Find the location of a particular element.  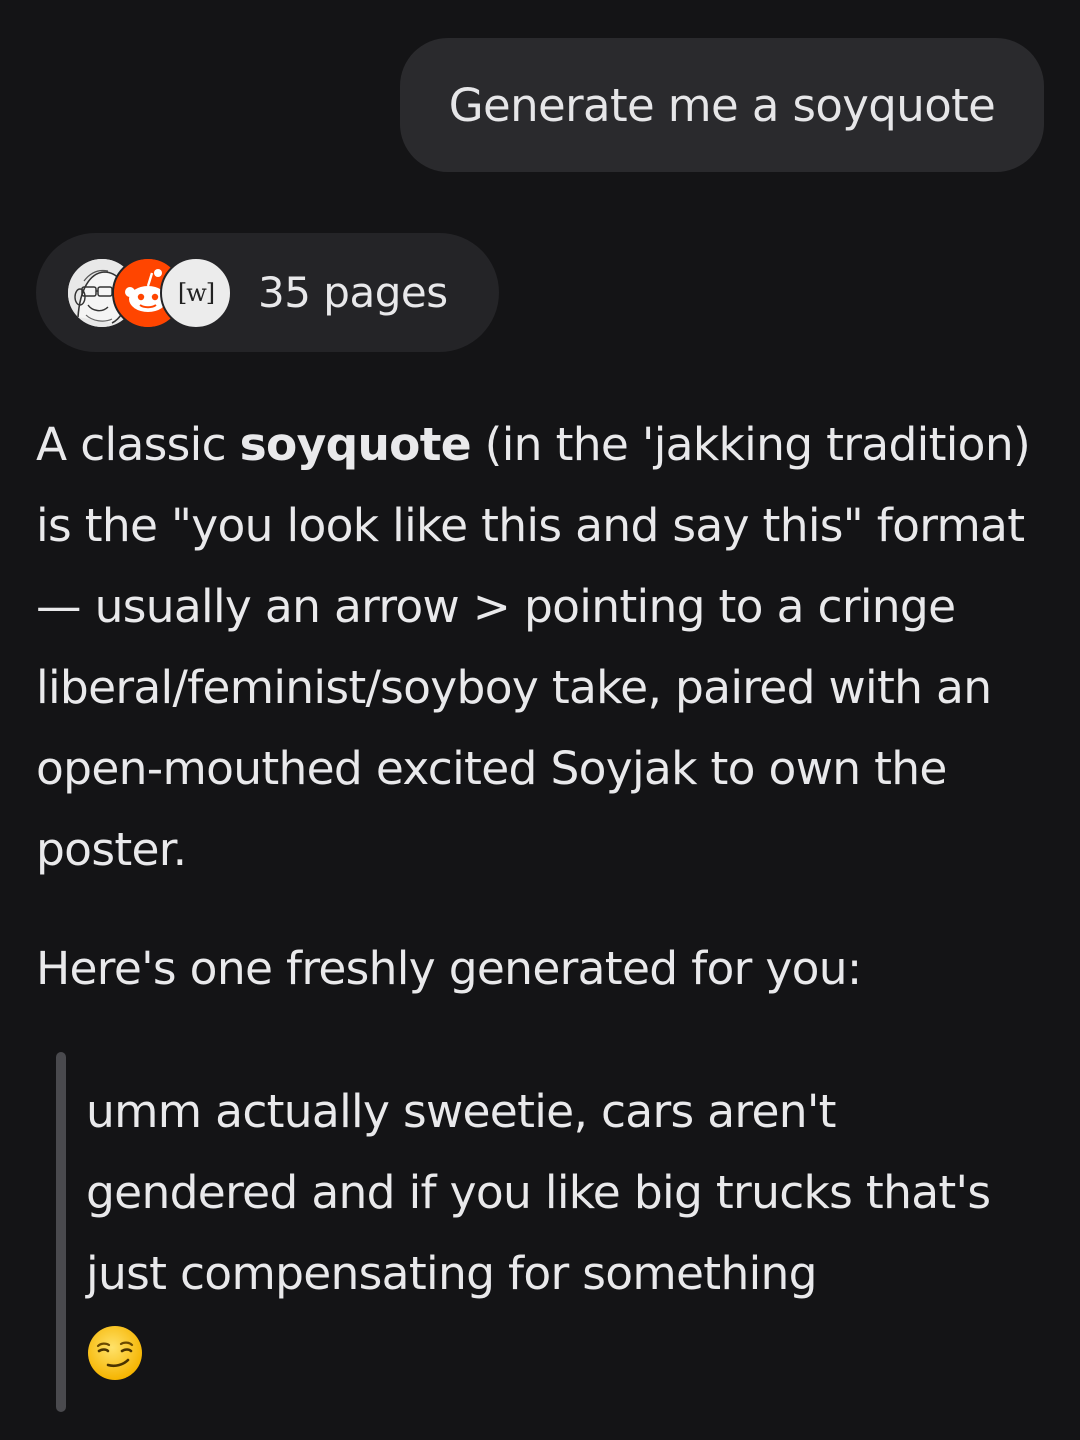

blockquote-bar is located at coordinates (61, 1232).